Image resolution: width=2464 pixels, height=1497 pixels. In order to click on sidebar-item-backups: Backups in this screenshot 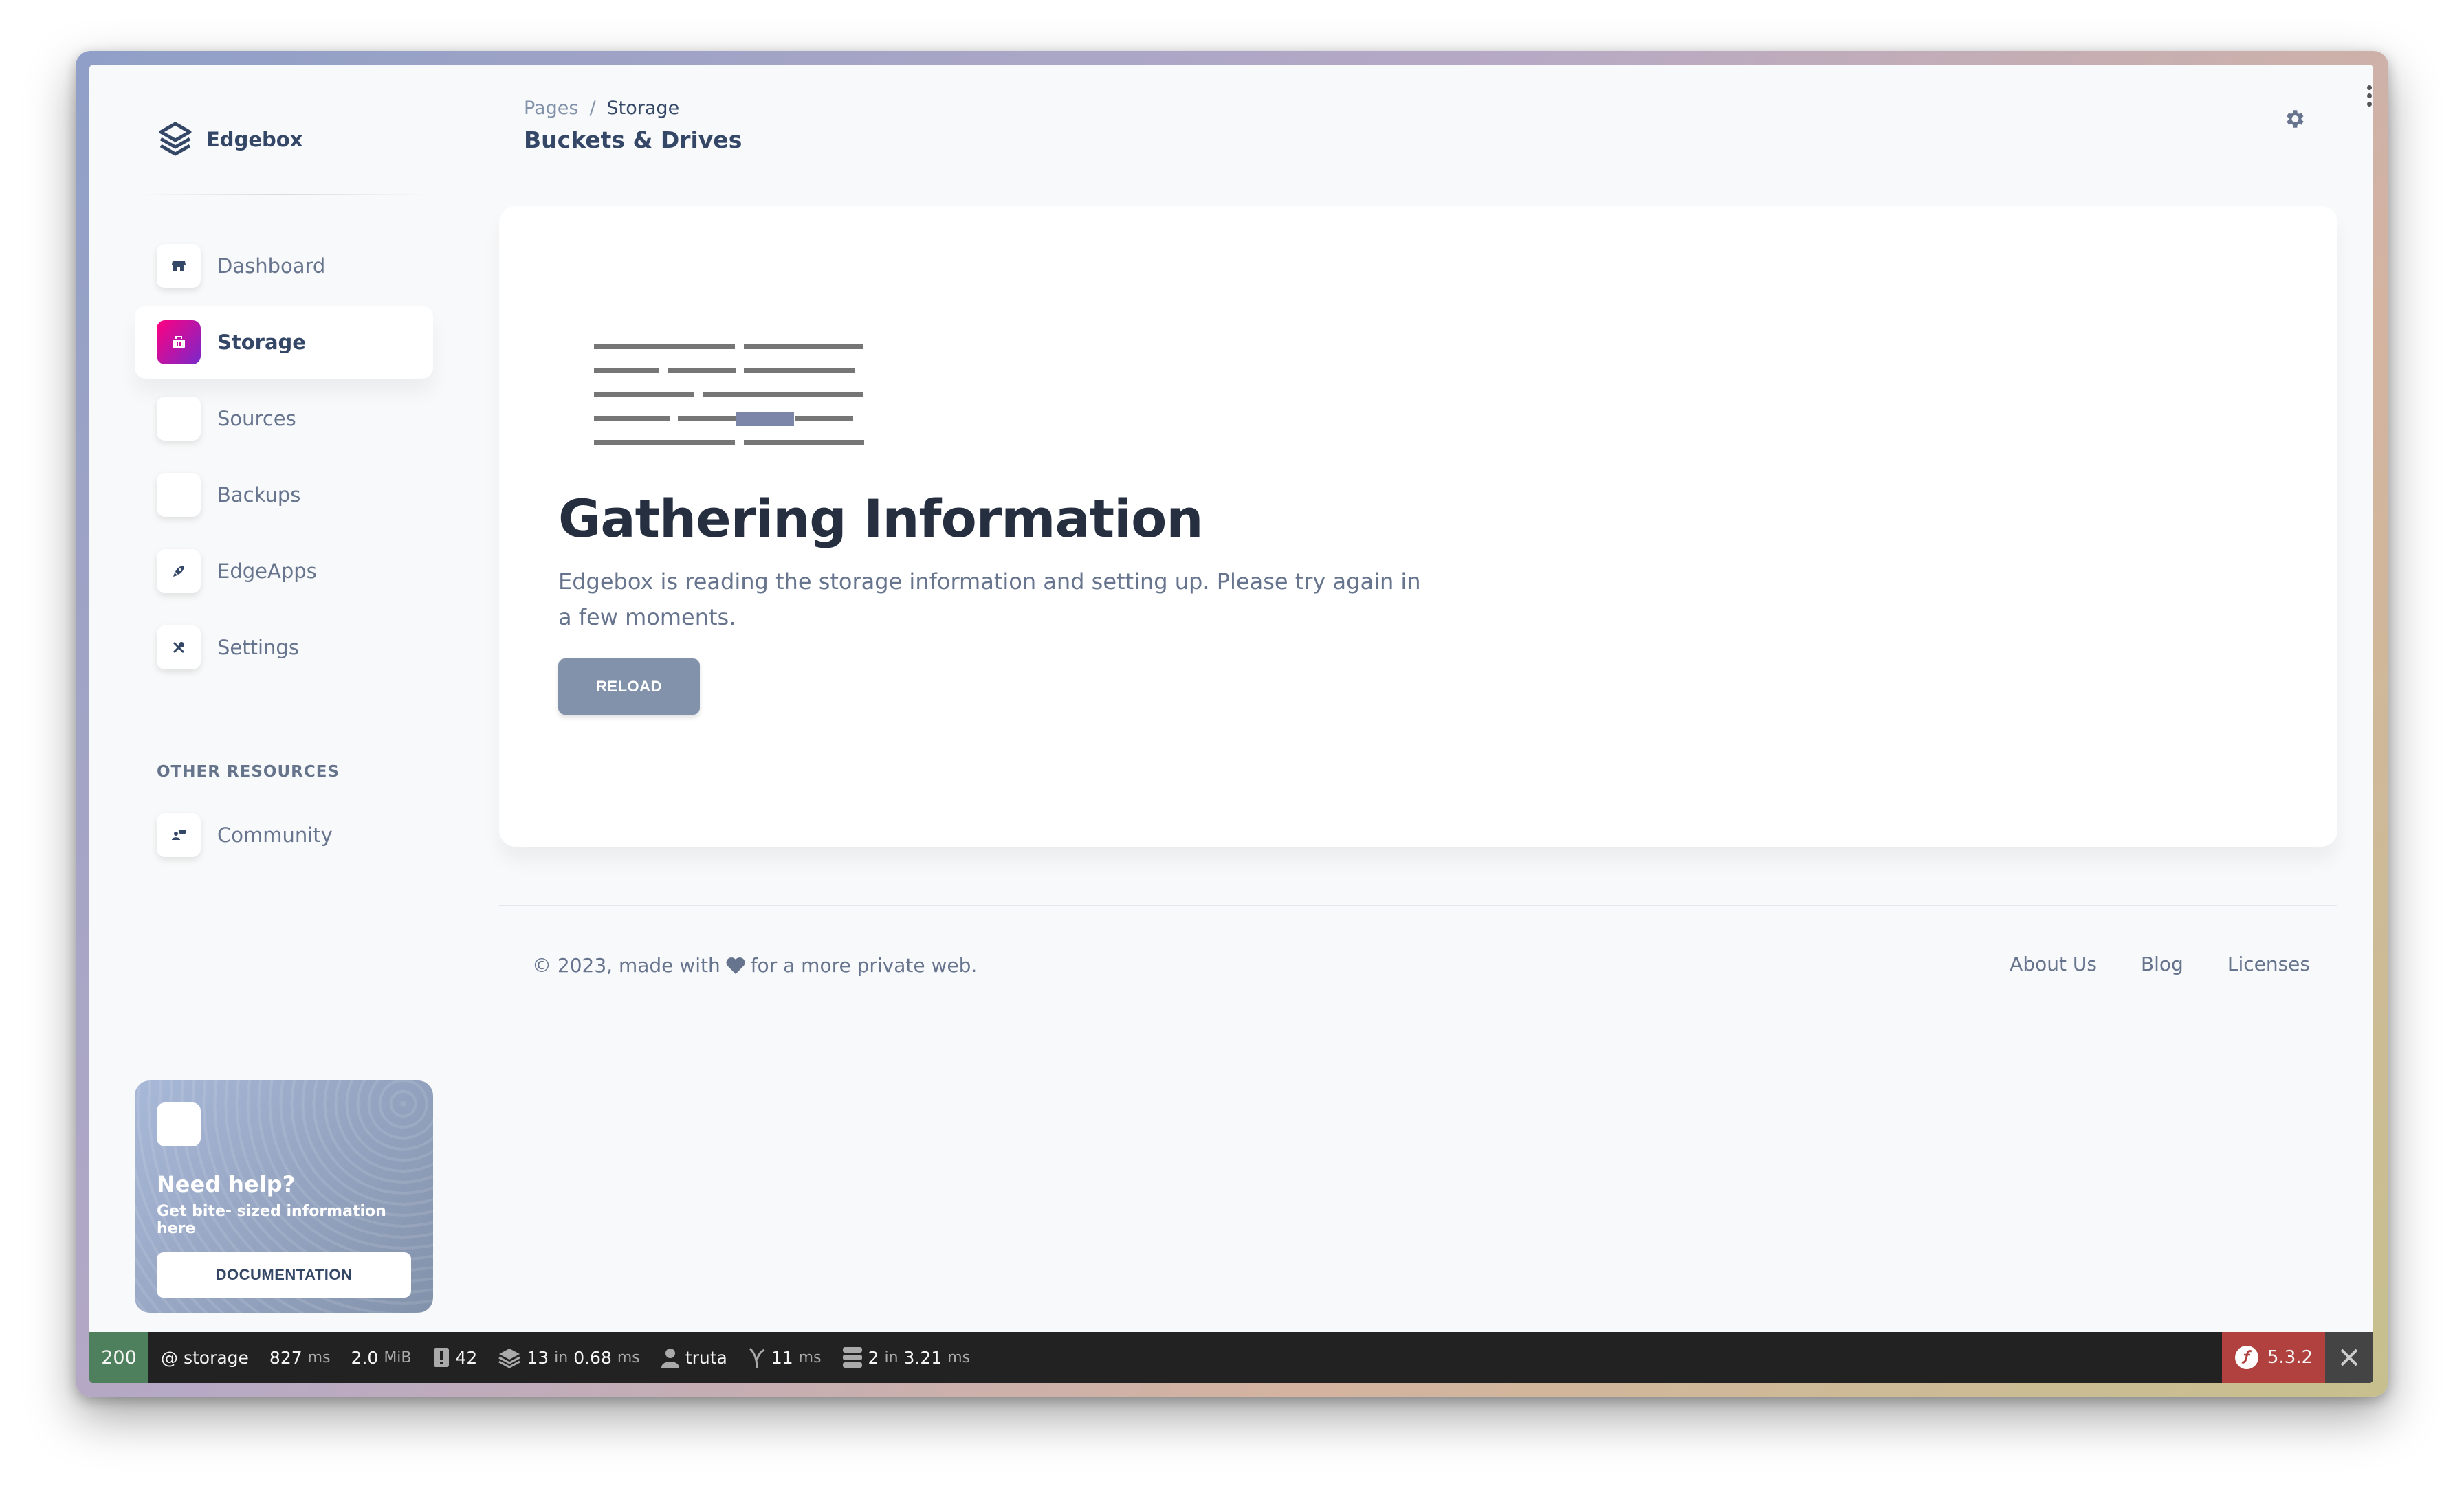, I will do `click(284, 494)`.